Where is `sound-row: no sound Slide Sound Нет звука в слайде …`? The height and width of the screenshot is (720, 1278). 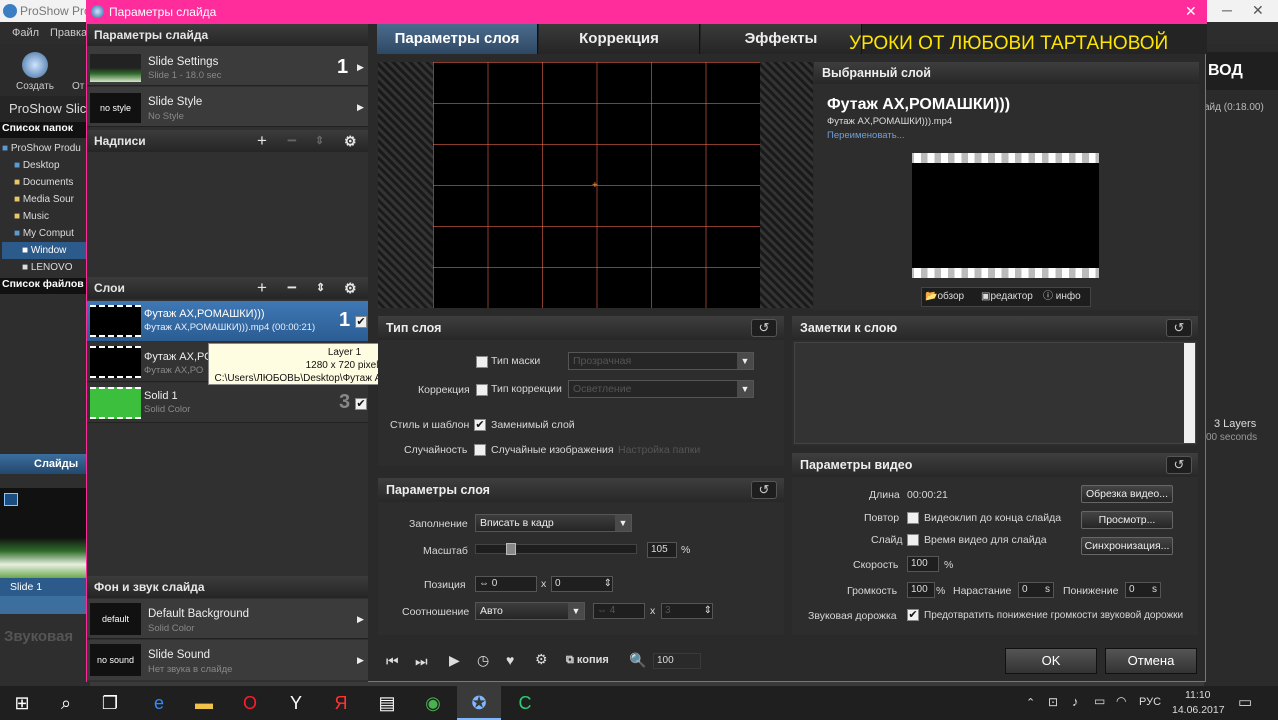 sound-row: no sound Slide Sound Нет звука в слайде … is located at coordinates (227, 660).